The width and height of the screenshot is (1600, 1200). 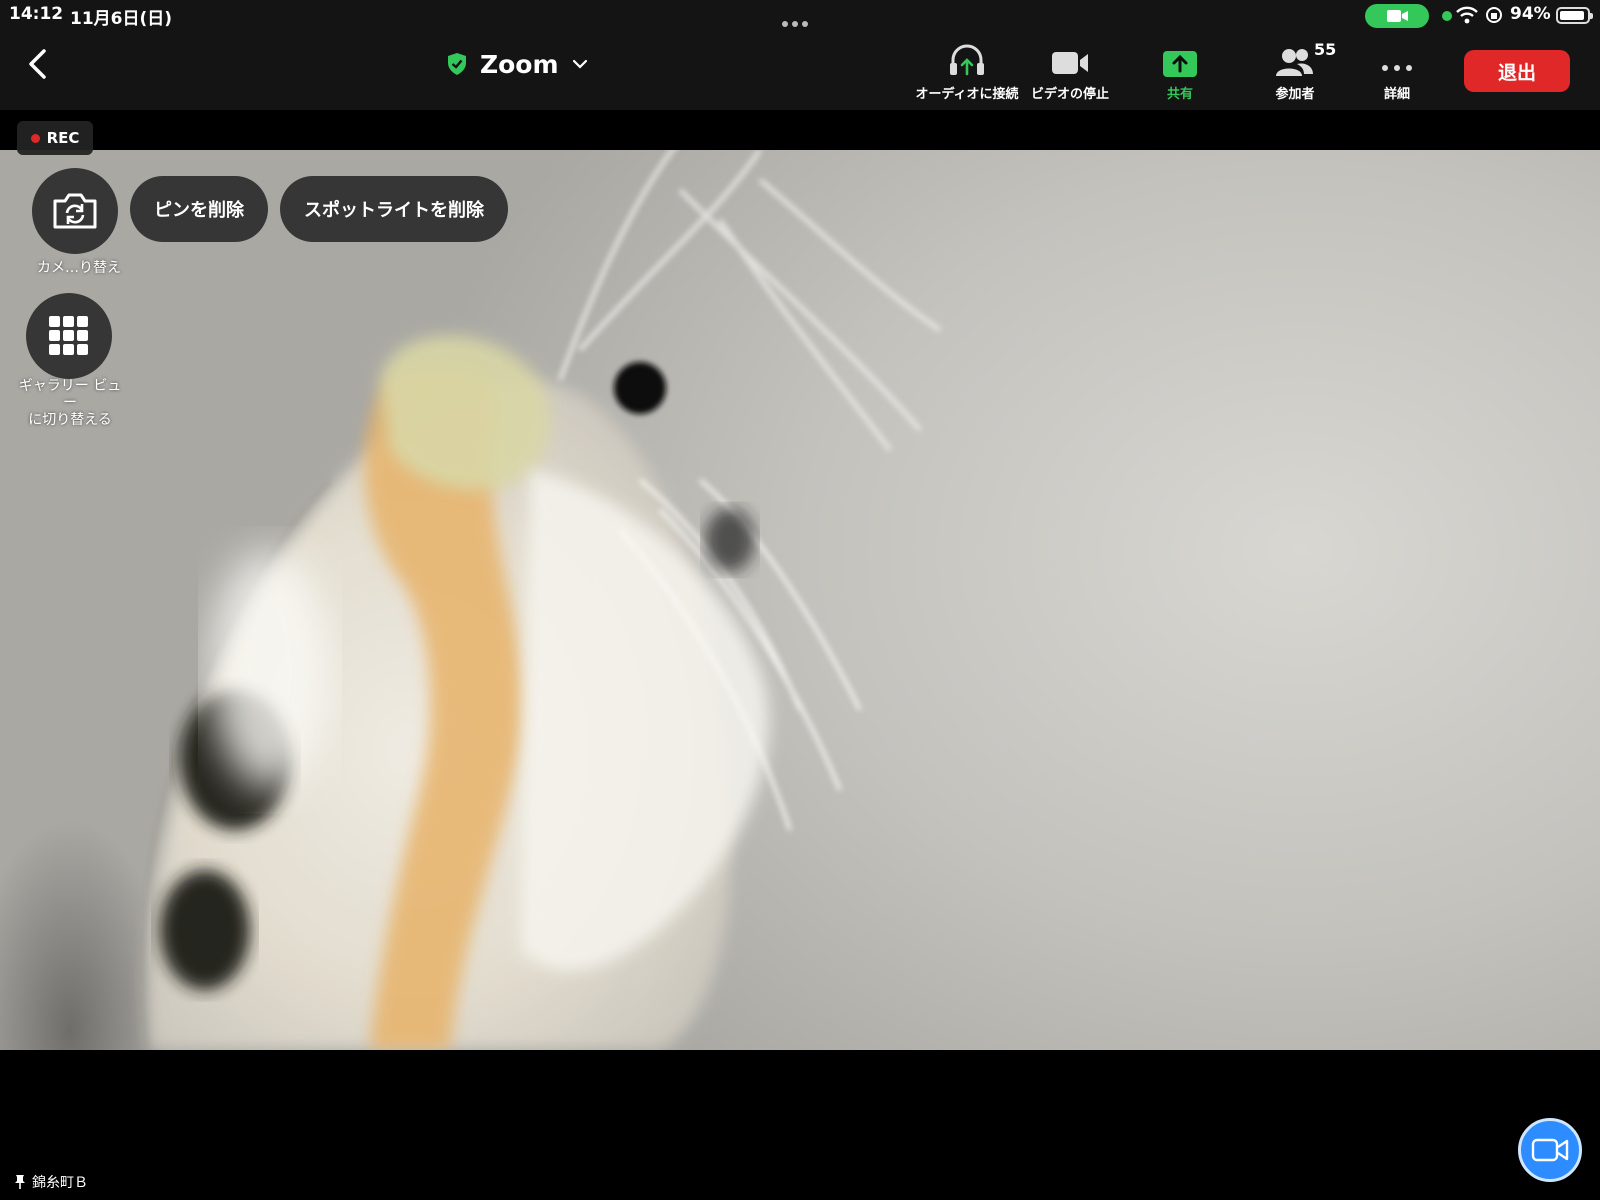 I want to click on back-button, so click(x=40, y=65).